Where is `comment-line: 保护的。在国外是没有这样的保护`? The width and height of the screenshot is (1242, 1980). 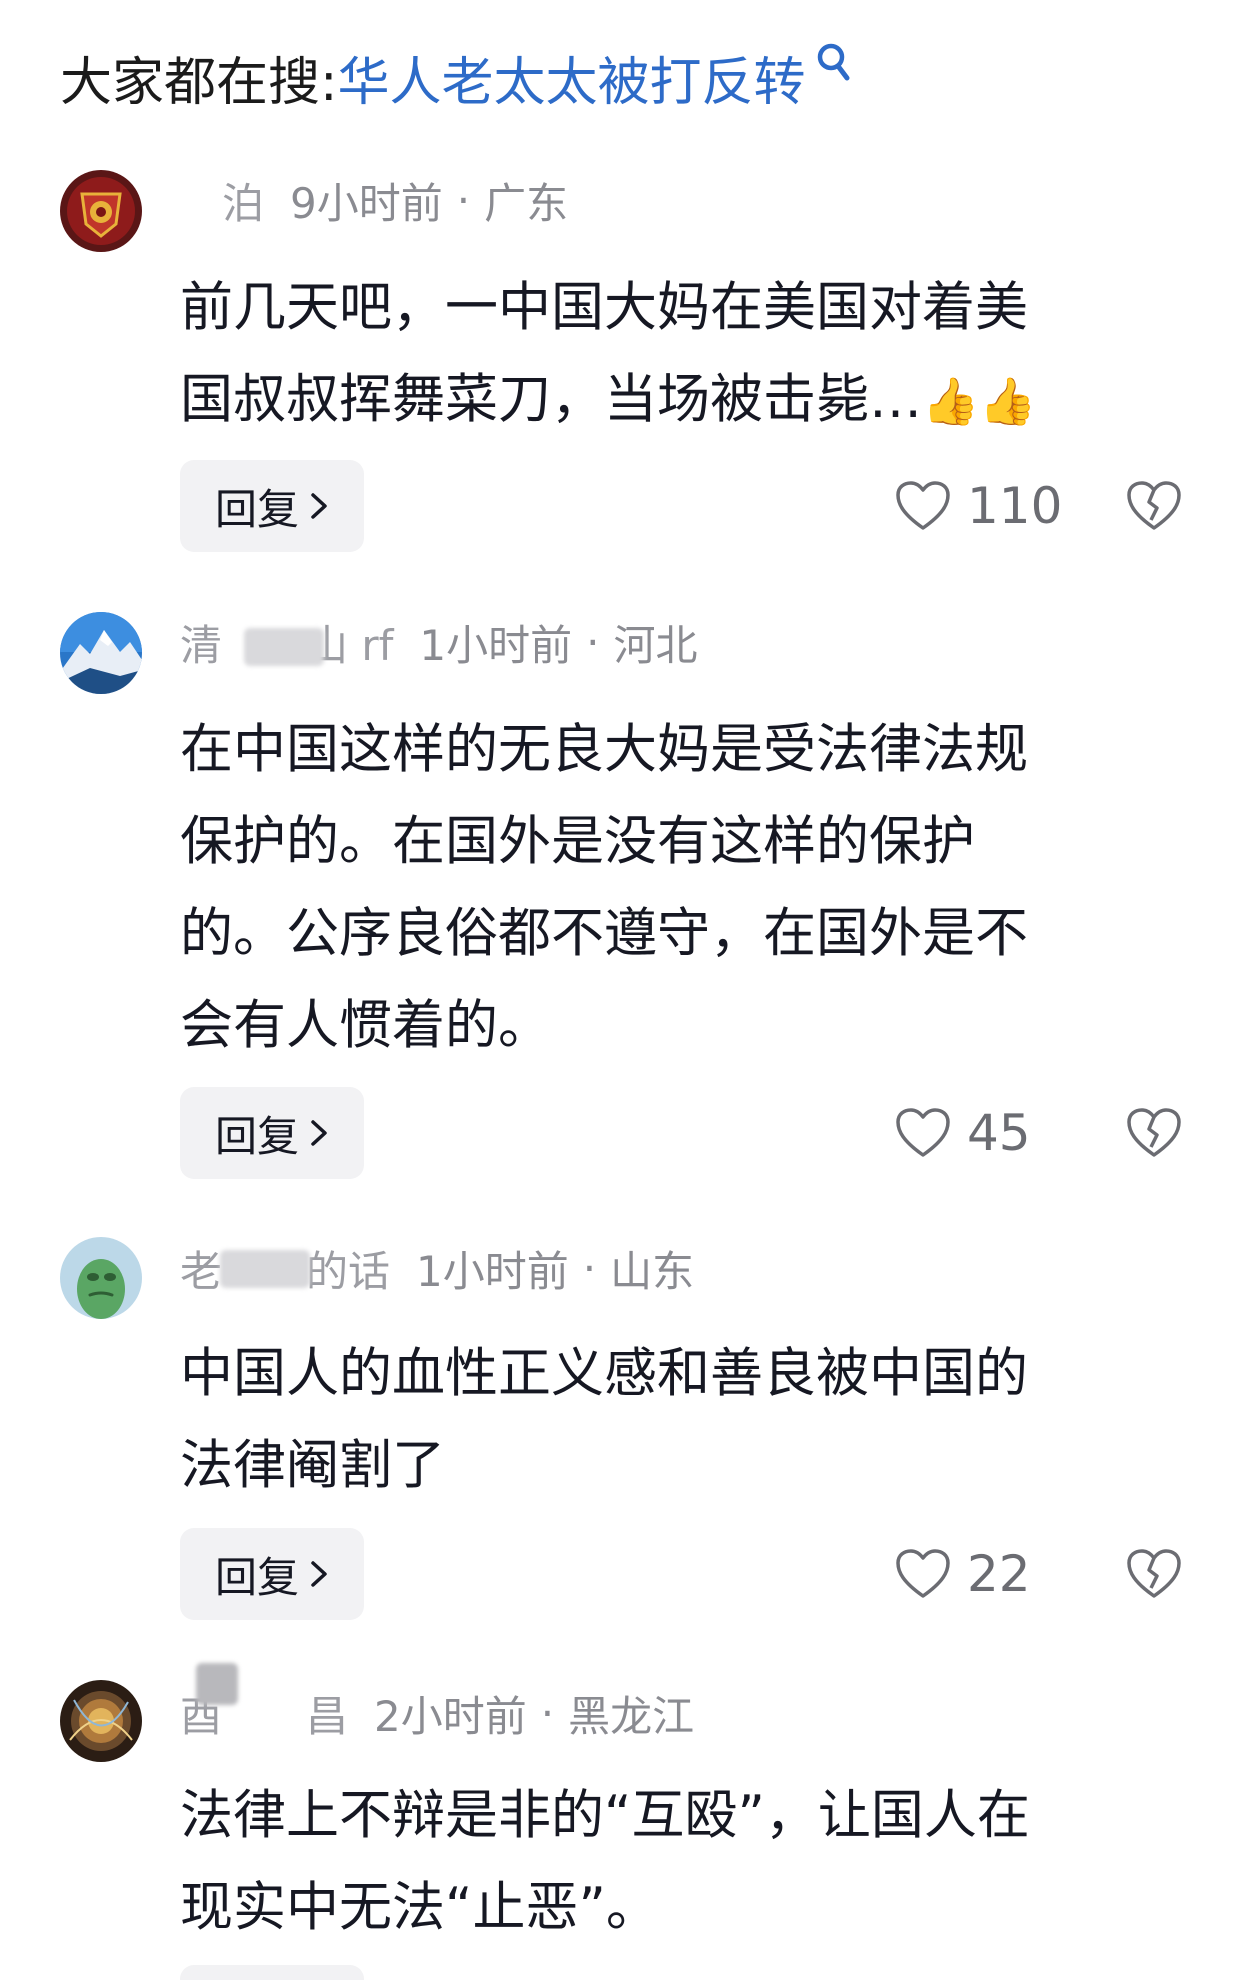 comment-line: 保护的。在国外是没有这样的保护 is located at coordinates (577, 841).